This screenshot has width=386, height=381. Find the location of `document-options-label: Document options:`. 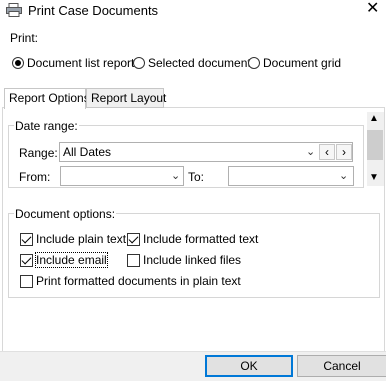

document-options-label: Document options: is located at coordinates (65, 214).